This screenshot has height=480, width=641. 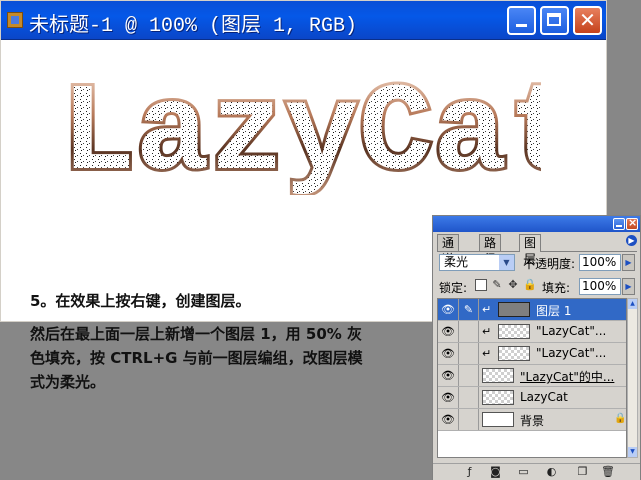 I want to click on opacity-input: 100%, so click(x=600, y=262).